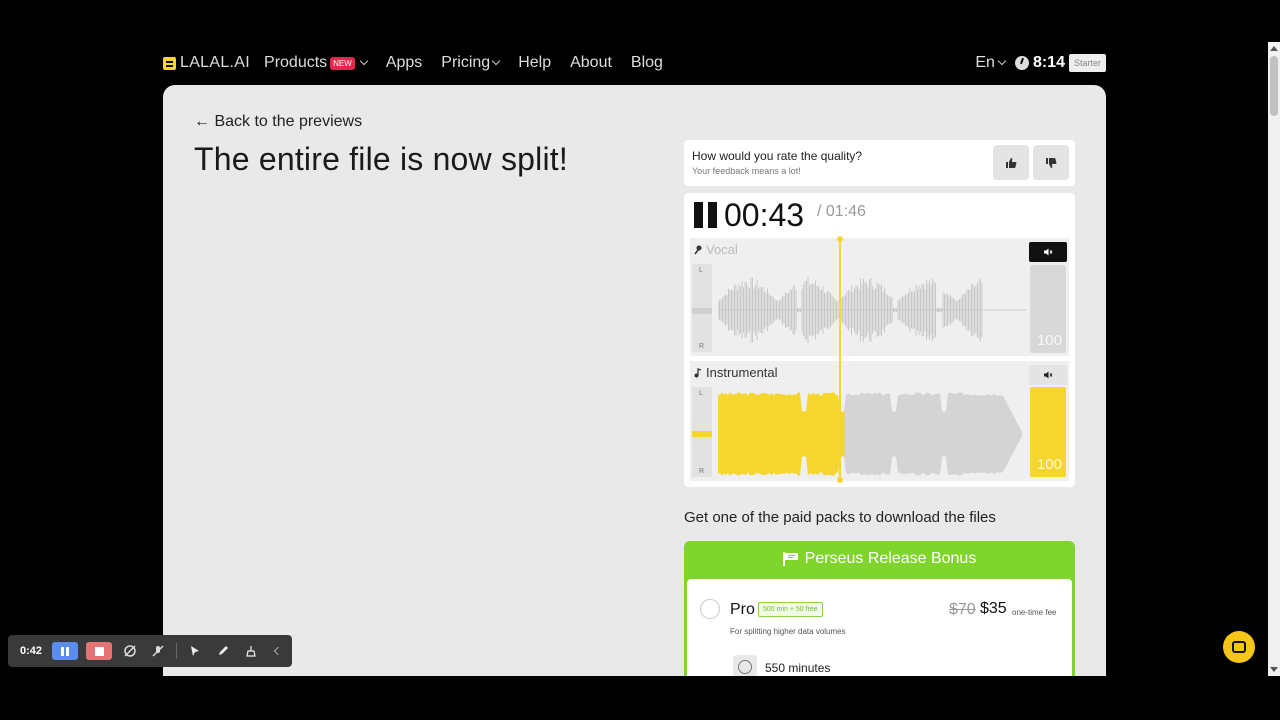 This screenshot has width=1280, height=720. I want to click on waveform-shape, so click(870, 434).